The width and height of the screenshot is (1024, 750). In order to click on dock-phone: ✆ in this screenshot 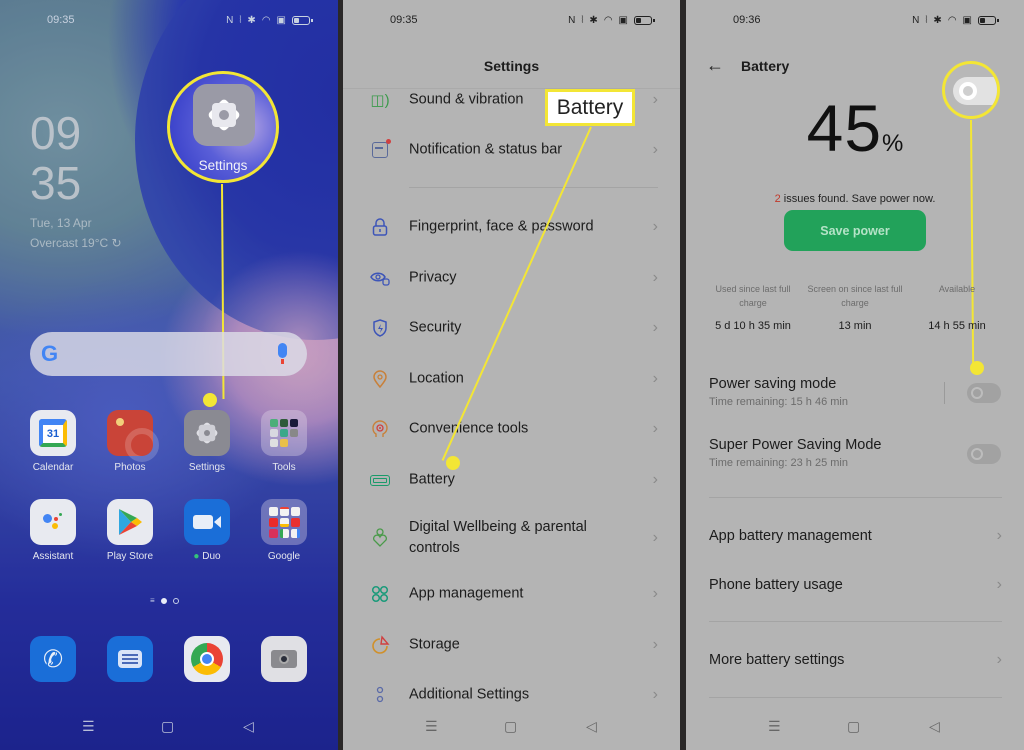, I will do `click(53, 659)`.